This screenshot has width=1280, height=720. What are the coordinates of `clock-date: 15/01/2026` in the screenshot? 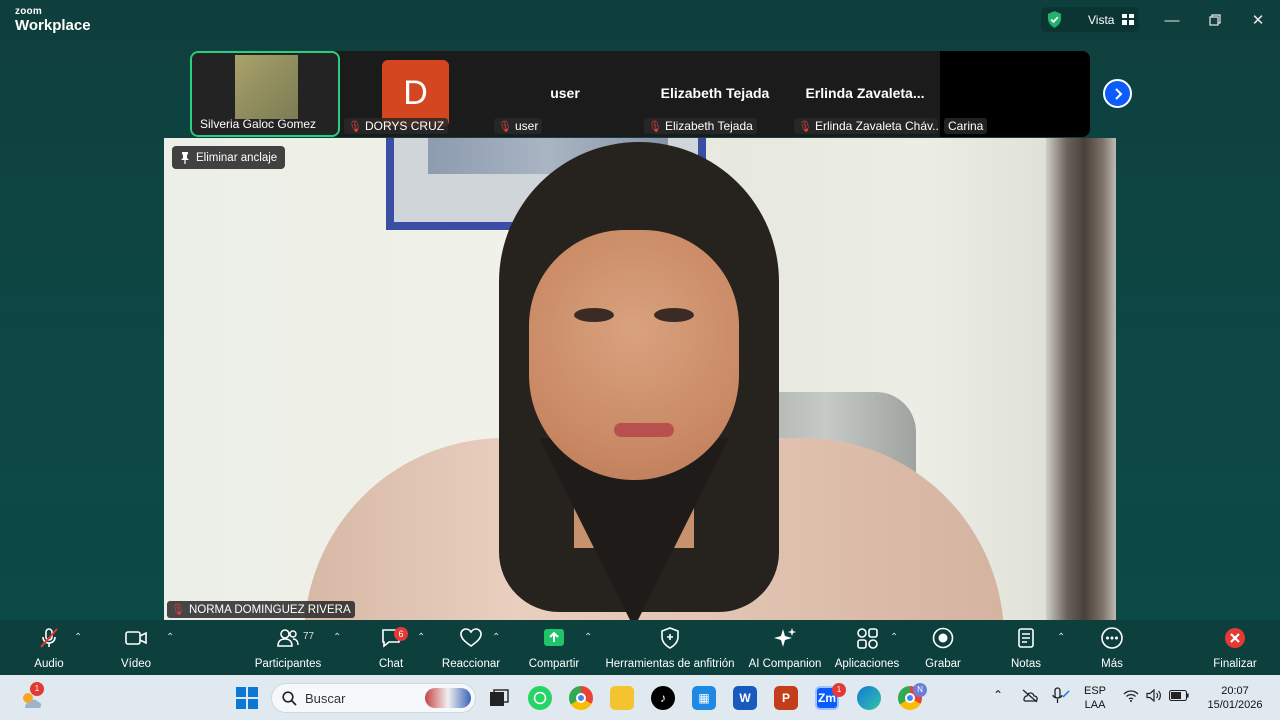 It's located at (1235, 705).